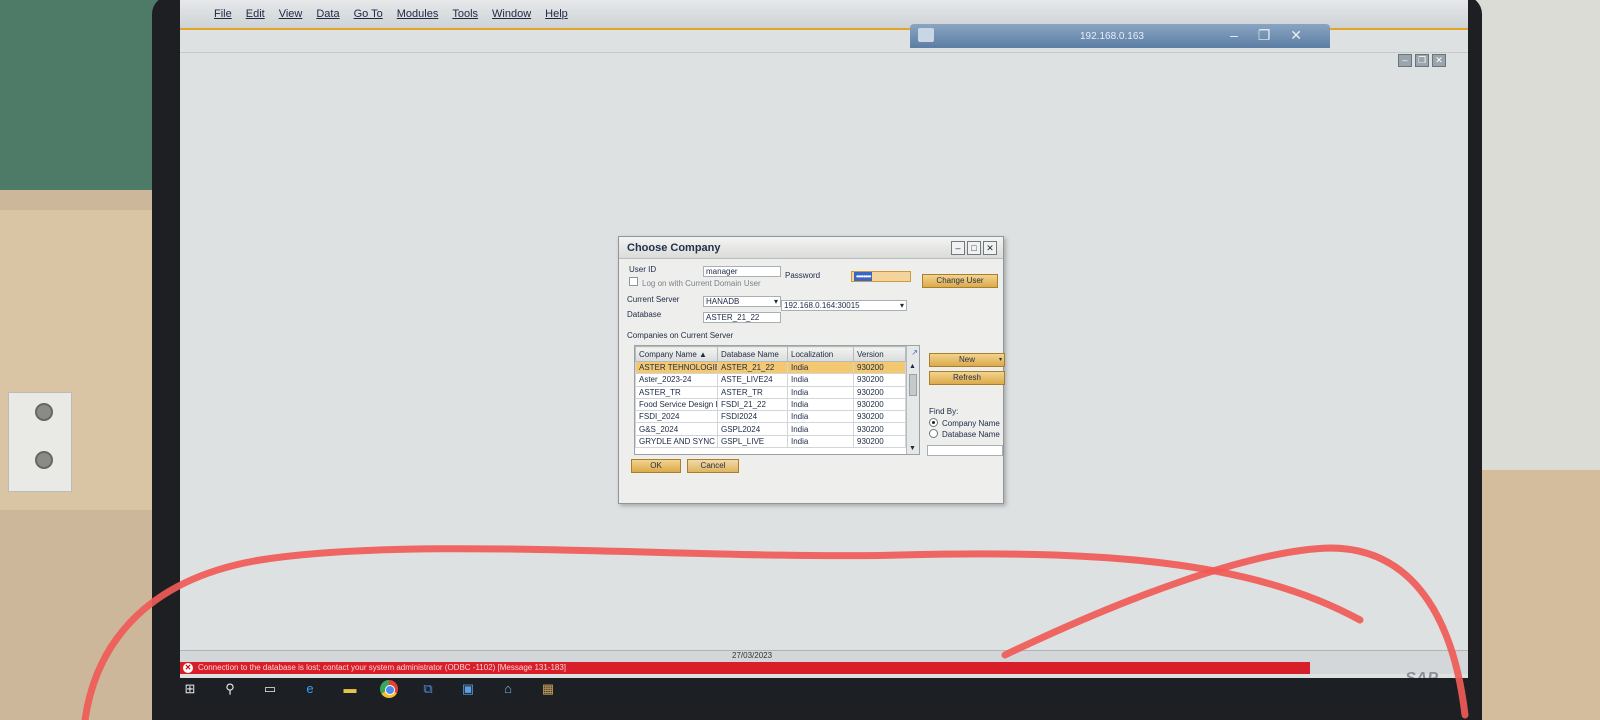 The width and height of the screenshot is (1600, 720). What do you see at coordinates (676, 392) in the screenshot?
I see `cell-company-name: ASTER_TR` at bounding box center [676, 392].